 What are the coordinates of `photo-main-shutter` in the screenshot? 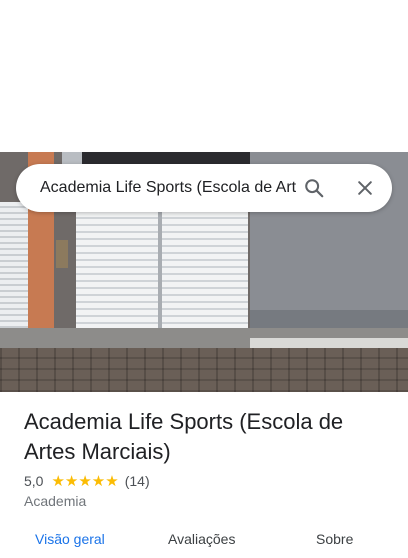 It's located at (162, 270).